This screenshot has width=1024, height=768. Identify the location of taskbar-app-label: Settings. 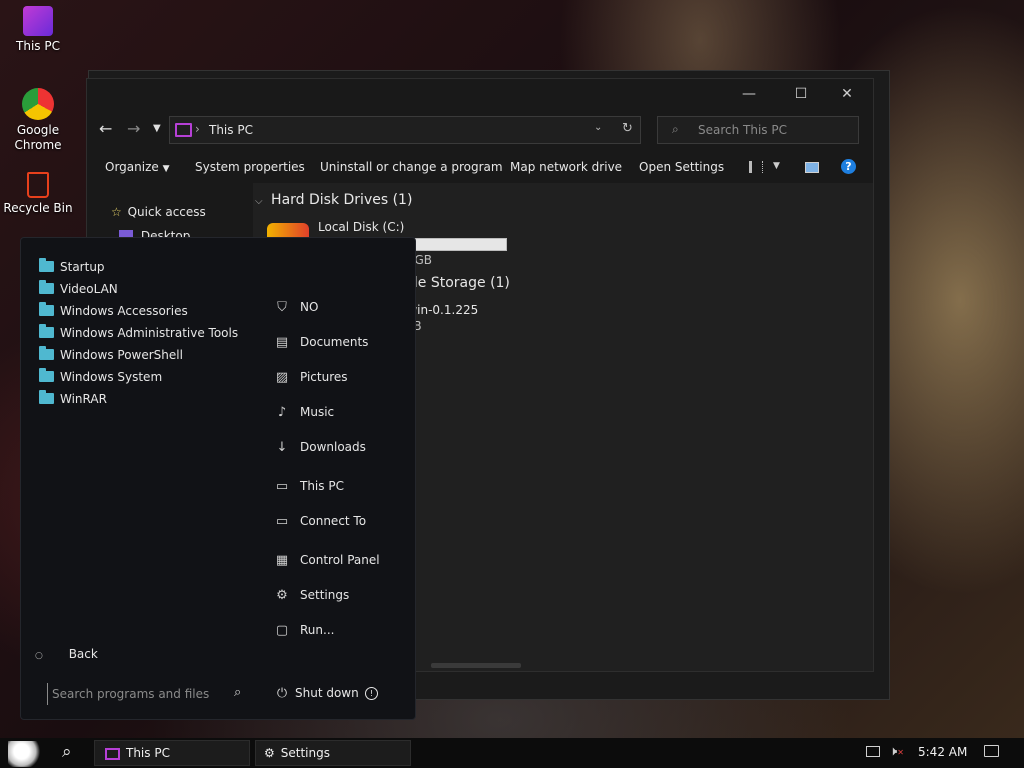
(305, 753).